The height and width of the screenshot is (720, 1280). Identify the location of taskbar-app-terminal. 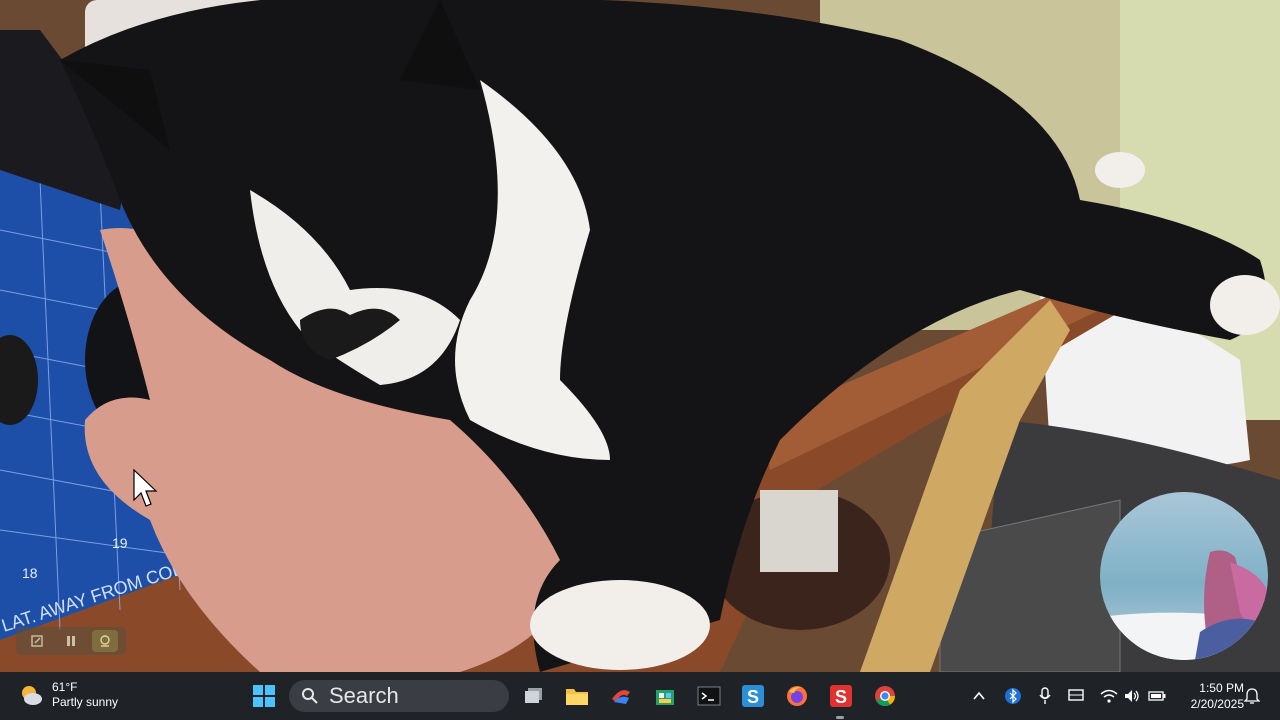
(709, 696).